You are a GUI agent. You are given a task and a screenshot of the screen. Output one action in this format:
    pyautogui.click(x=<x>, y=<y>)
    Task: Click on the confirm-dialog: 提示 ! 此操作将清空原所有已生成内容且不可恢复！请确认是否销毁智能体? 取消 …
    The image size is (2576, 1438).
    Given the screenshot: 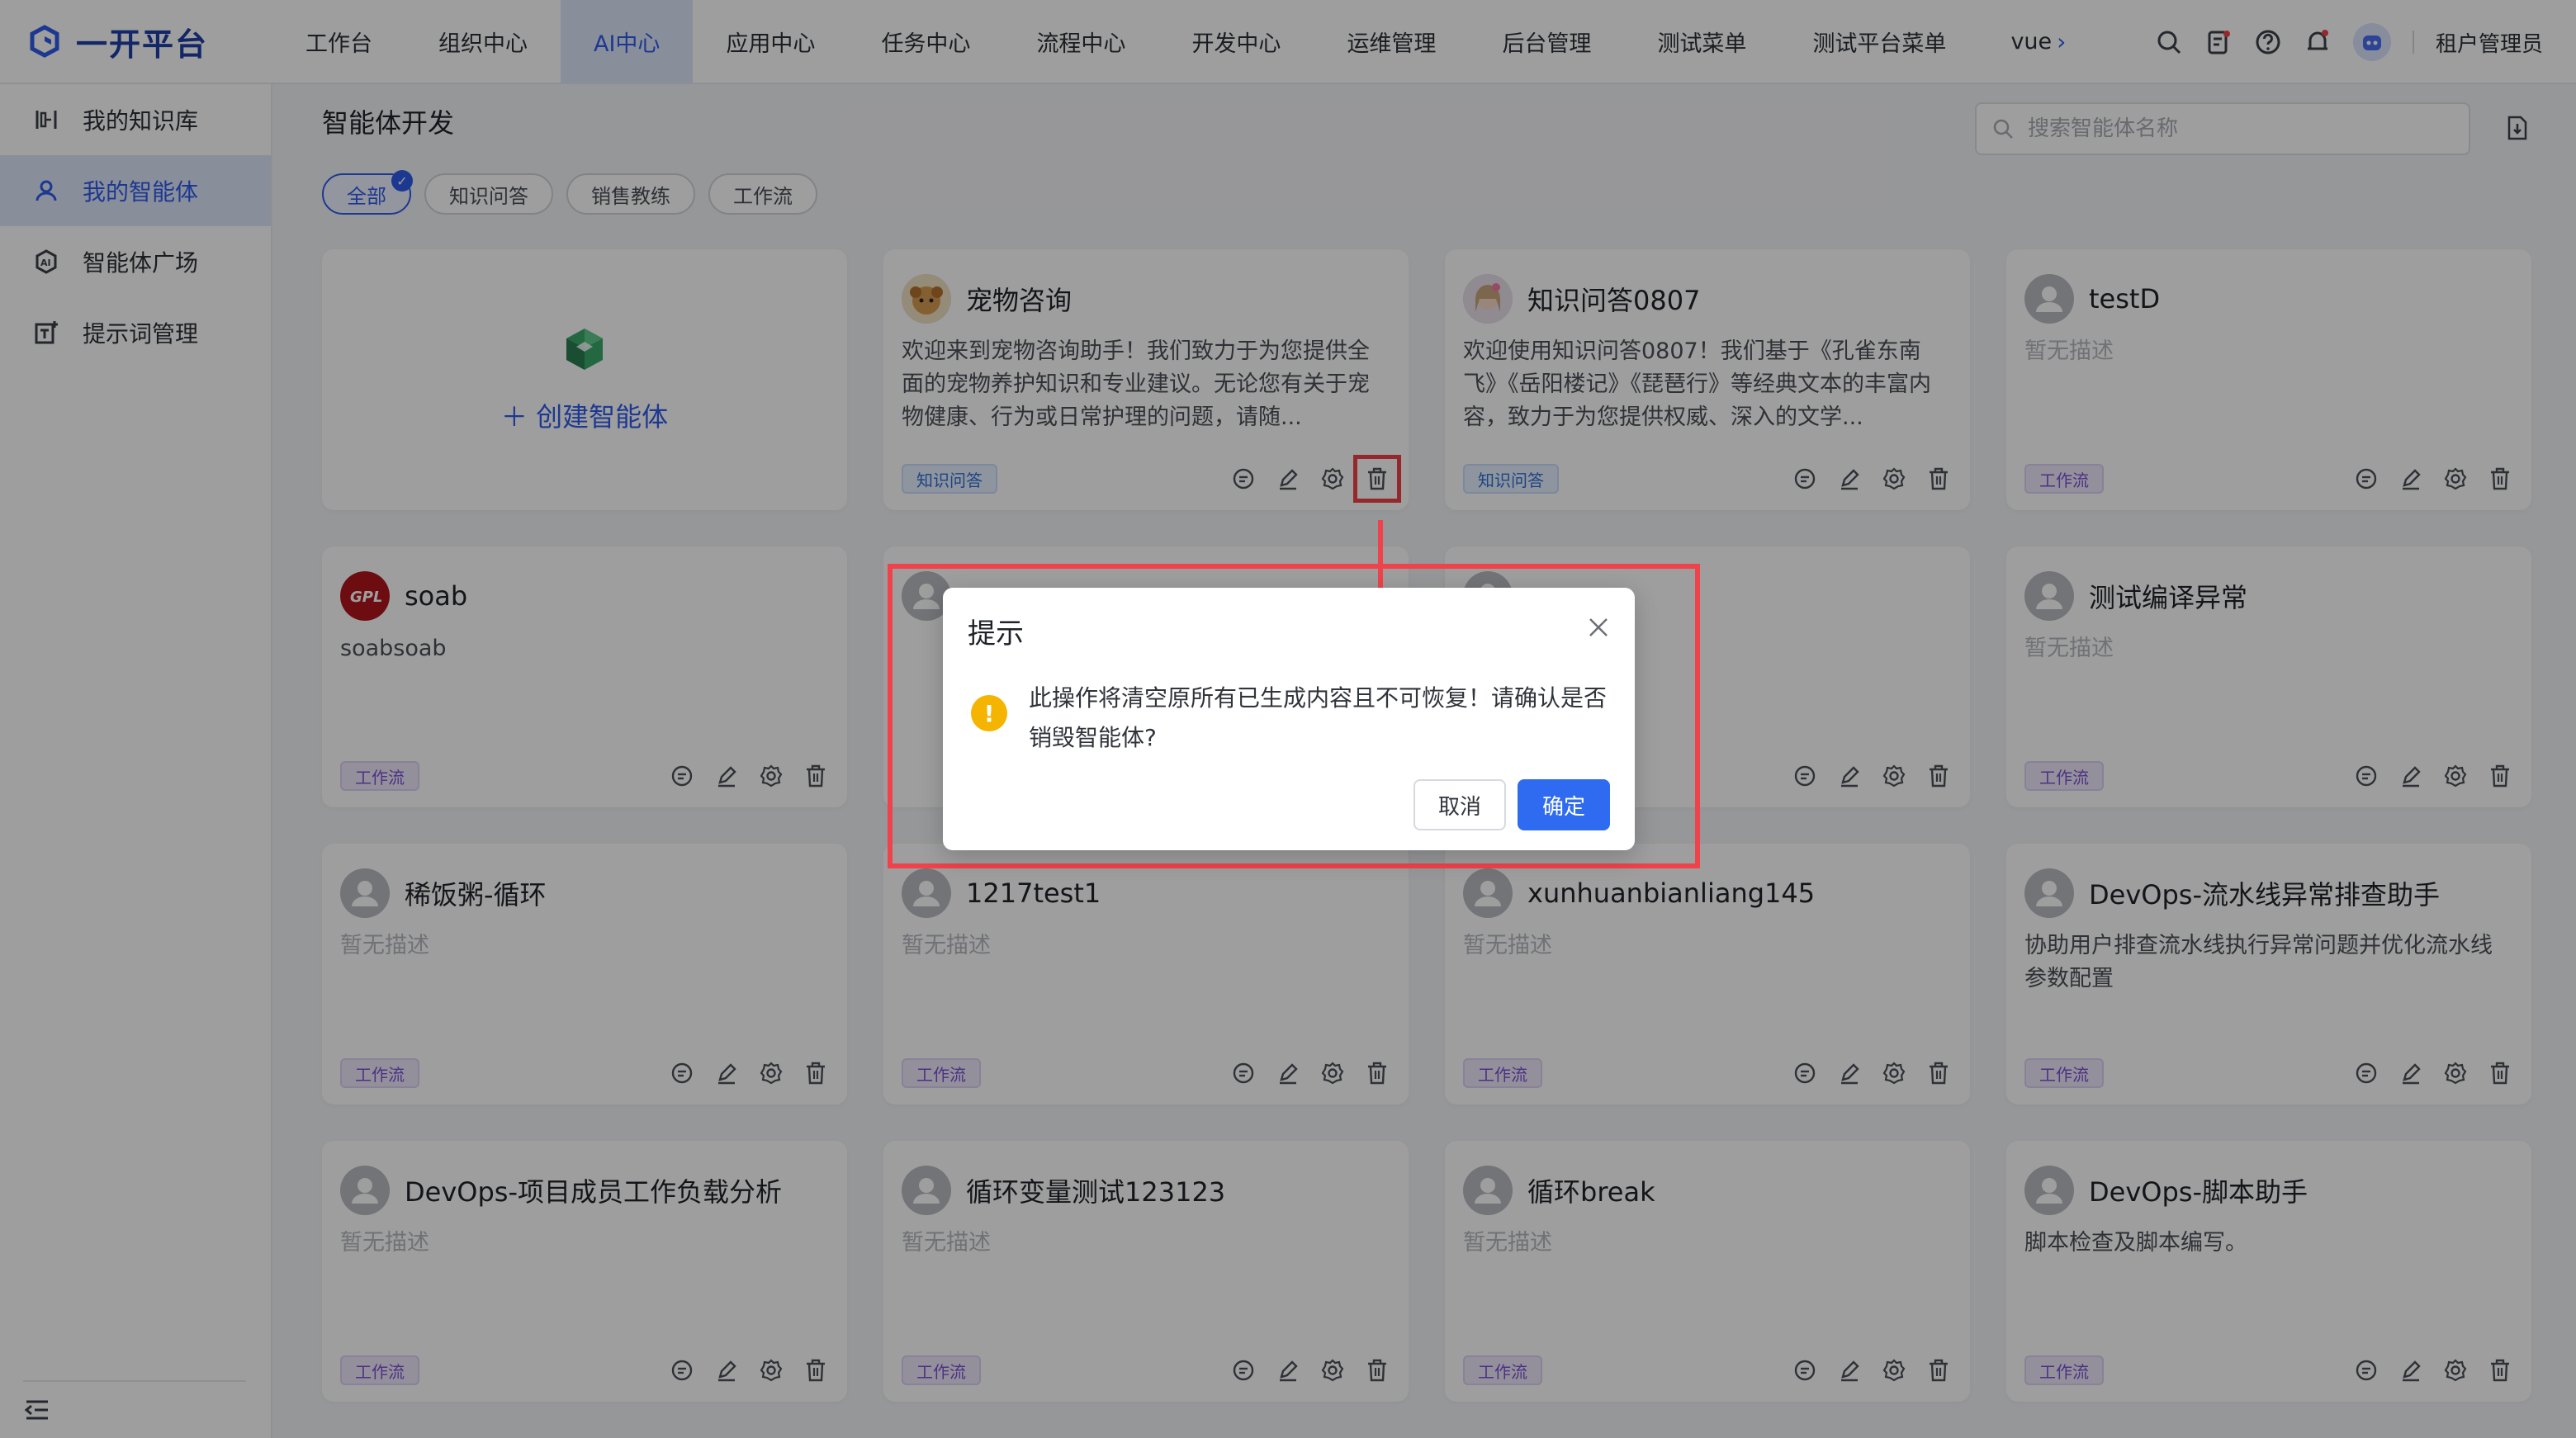 What is the action you would take?
    pyautogui.click(x=1289, y=719)
    